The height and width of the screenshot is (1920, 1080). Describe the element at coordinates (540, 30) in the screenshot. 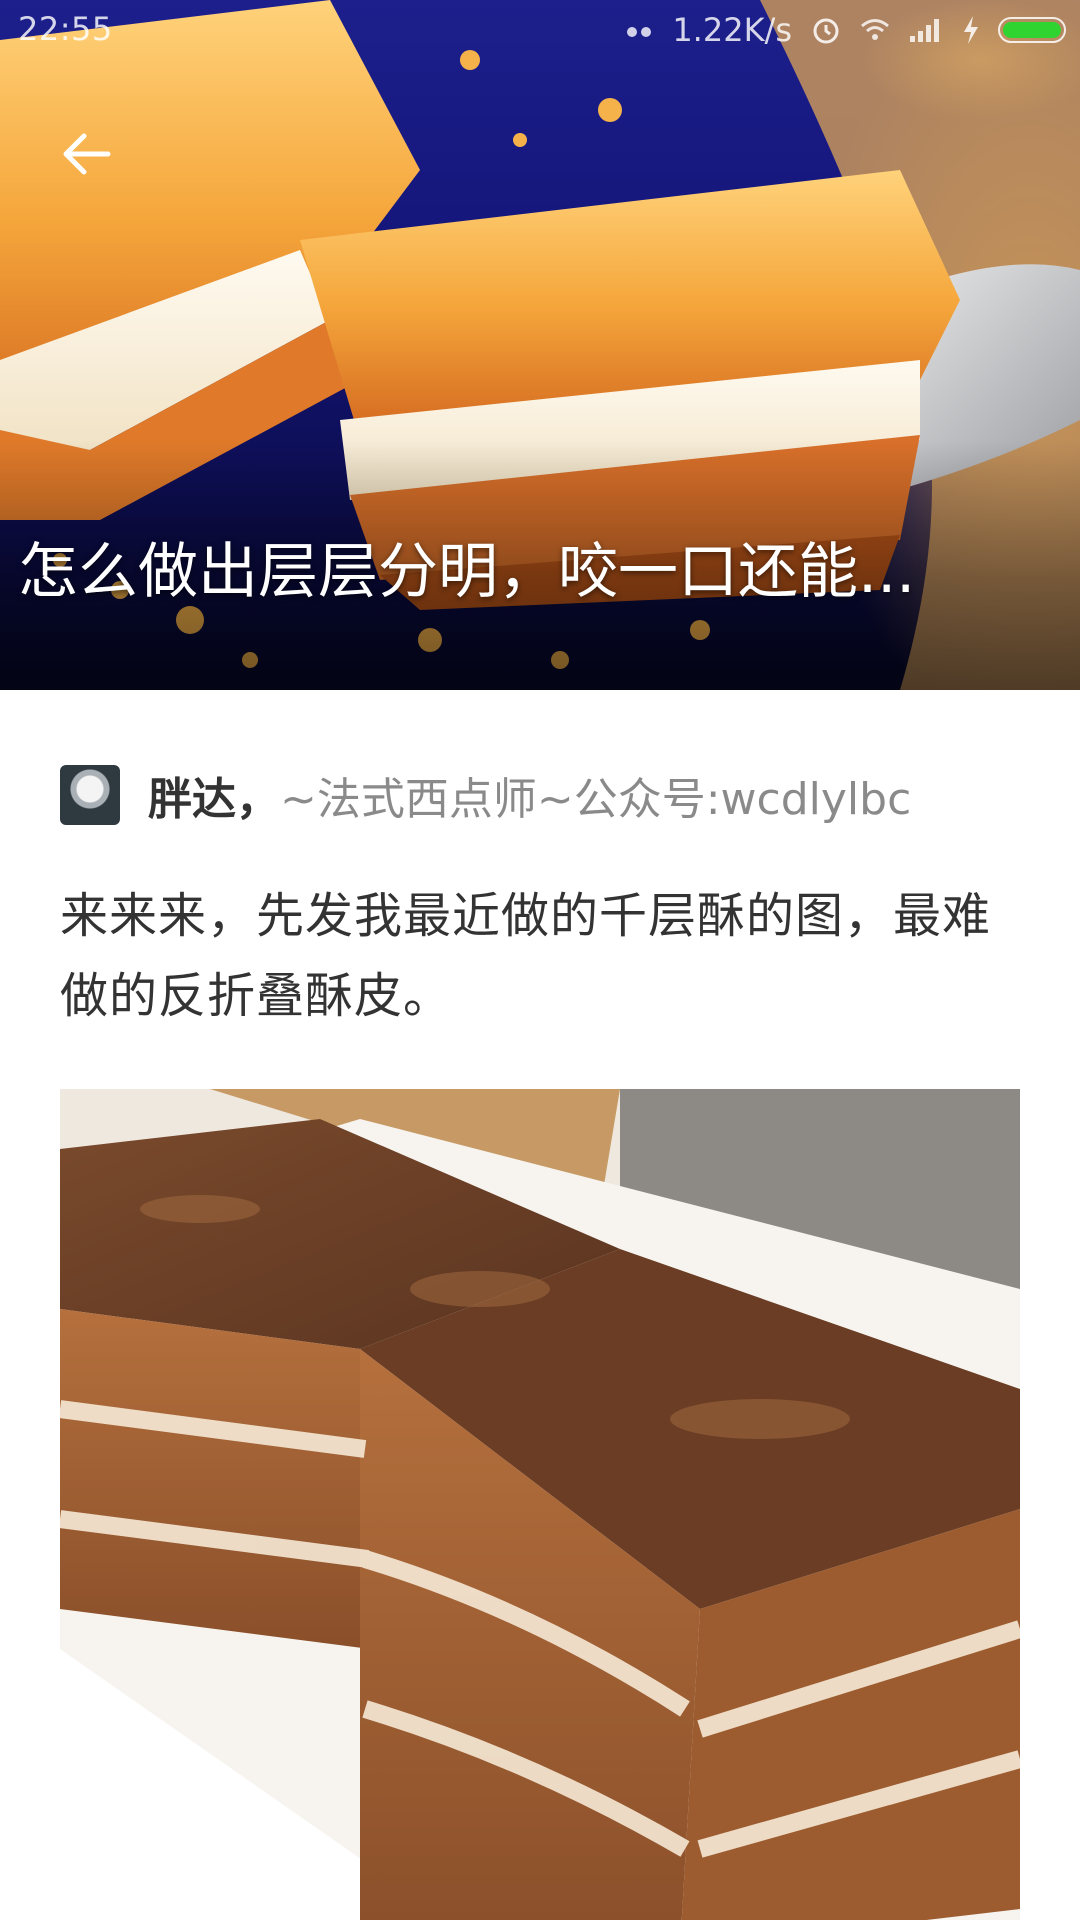

I see `status-bar: 22:55 1.22K/s` at that location.